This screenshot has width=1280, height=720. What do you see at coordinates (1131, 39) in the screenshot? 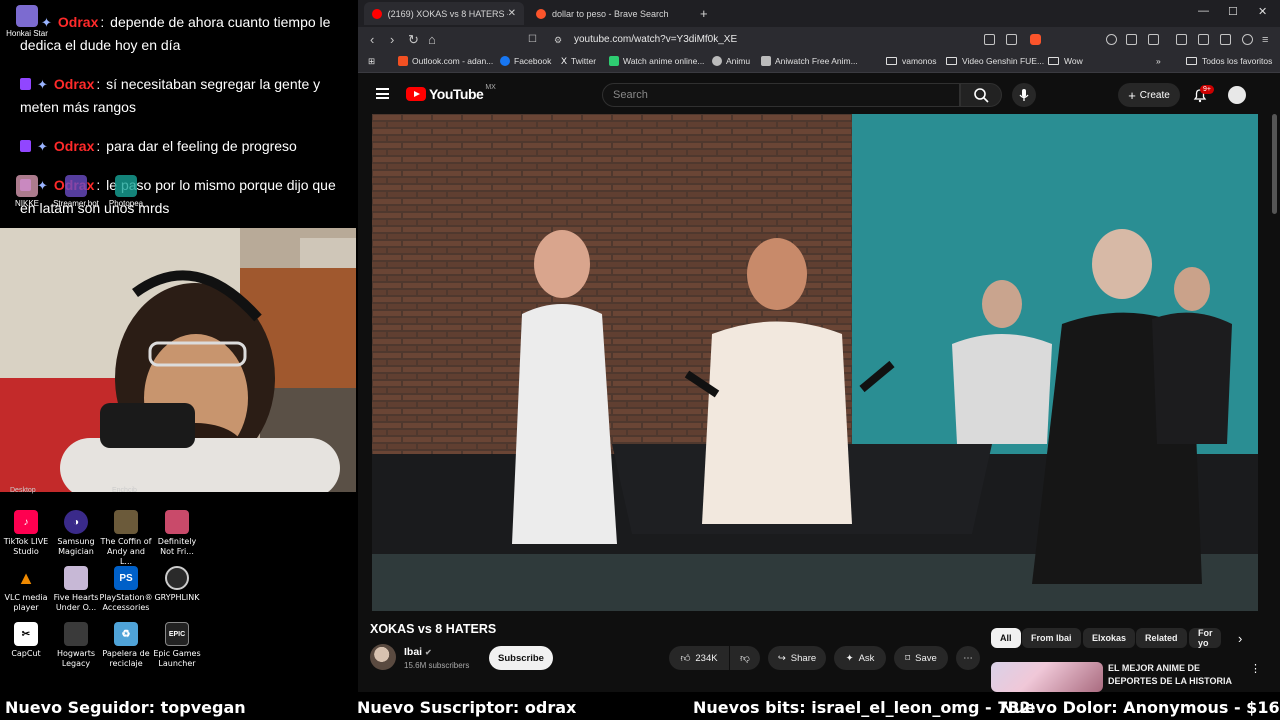
I see `puzzle-icon` at bounding box center [1131, 39].